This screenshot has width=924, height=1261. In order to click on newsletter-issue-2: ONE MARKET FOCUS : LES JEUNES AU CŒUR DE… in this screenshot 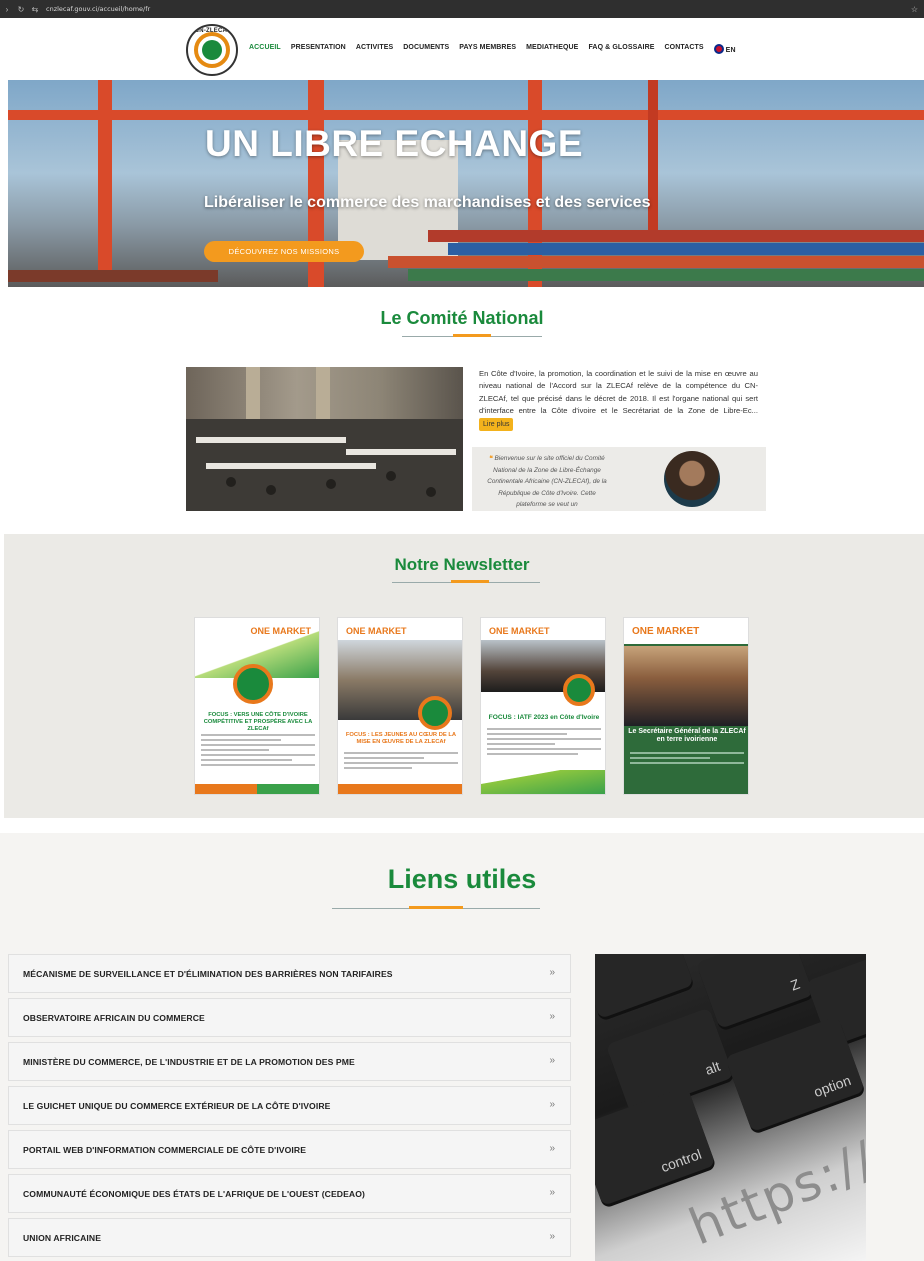, I will do `click(400, 706)`.